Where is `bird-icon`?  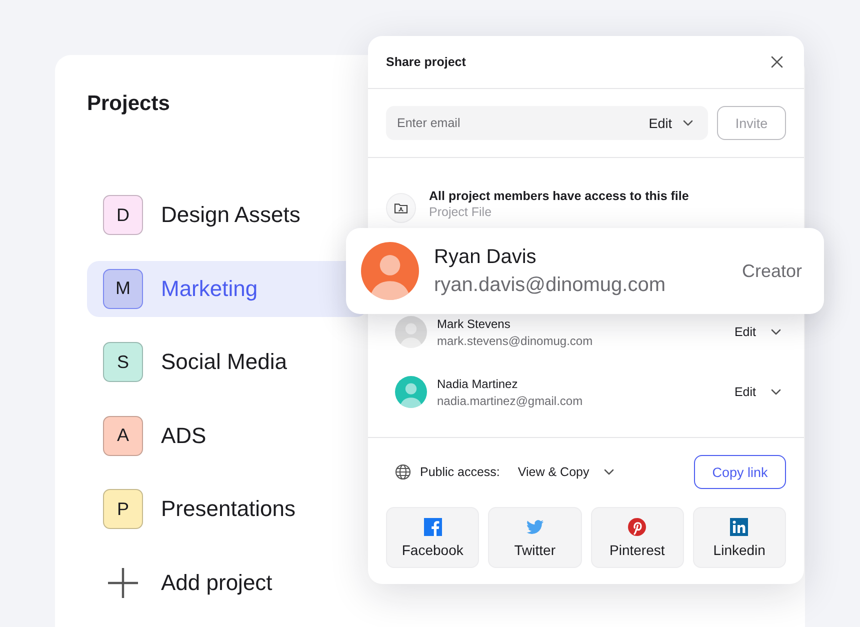 bird-icon is located at coordinates (535, 527).